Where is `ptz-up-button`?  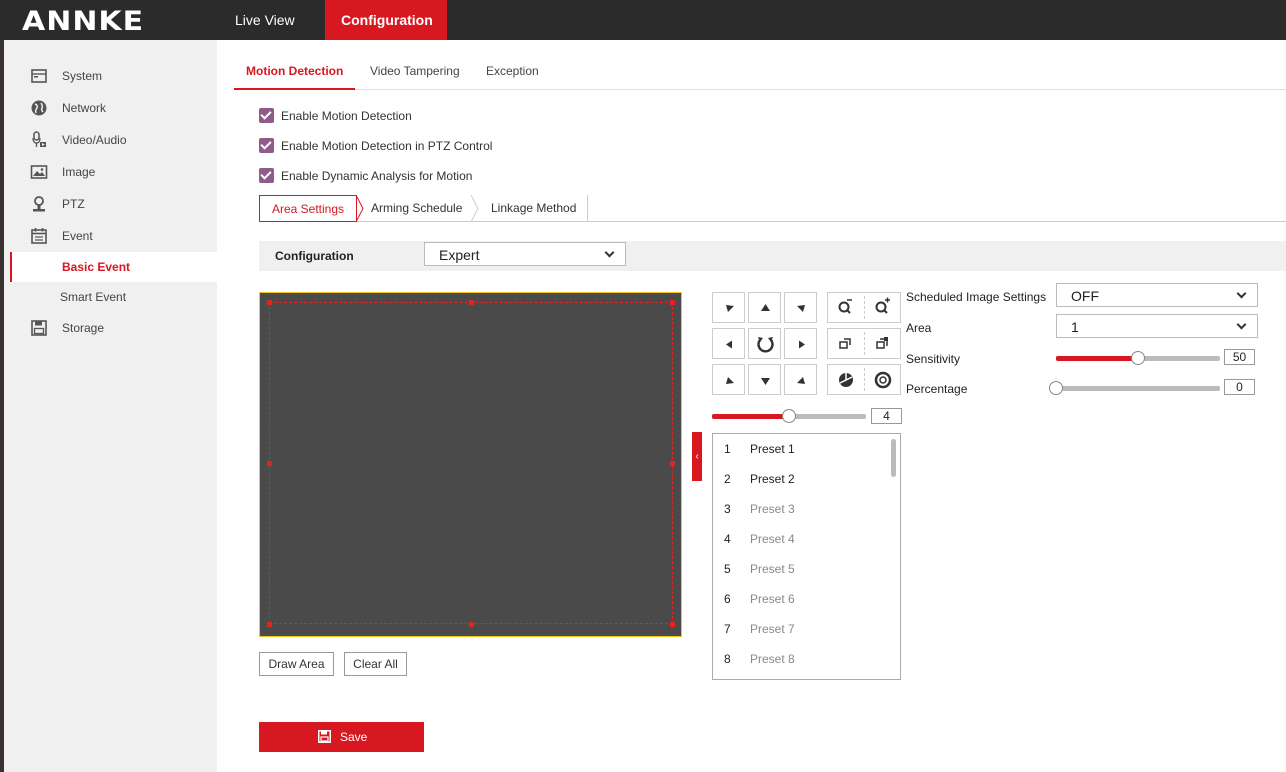 ptz-up-button is located at coordinates (764, 307).